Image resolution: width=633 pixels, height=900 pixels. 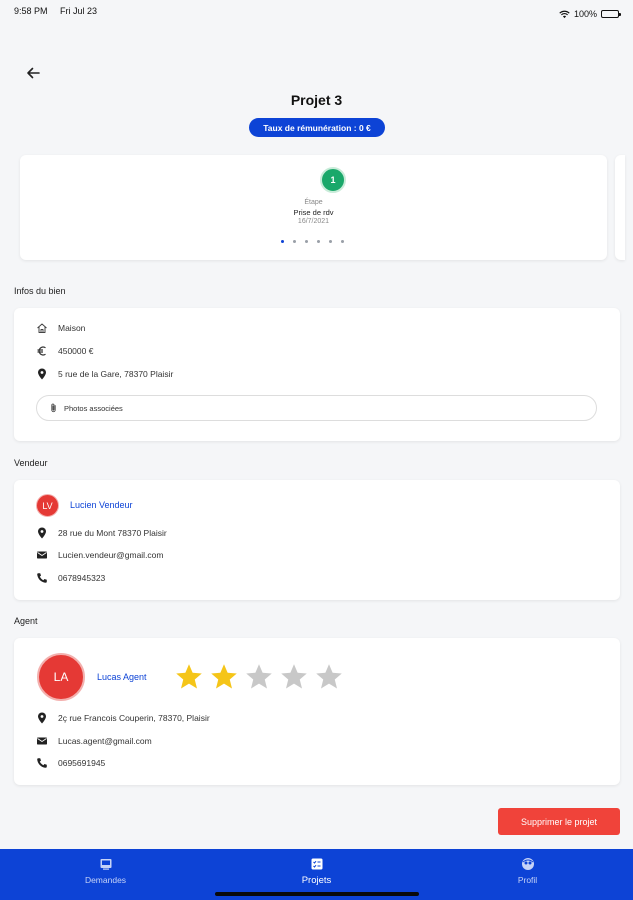 I want to click on property-address: 5 rue de la Gare, 78370 Plaisir, so click(x=116, y=374).